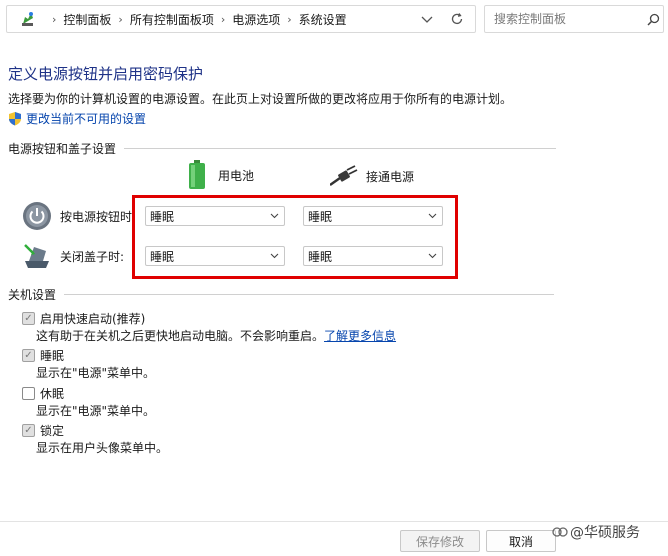 The height and width of the screenshot is (556, 668). I want to click on refresh-icon, so click(457, 19).